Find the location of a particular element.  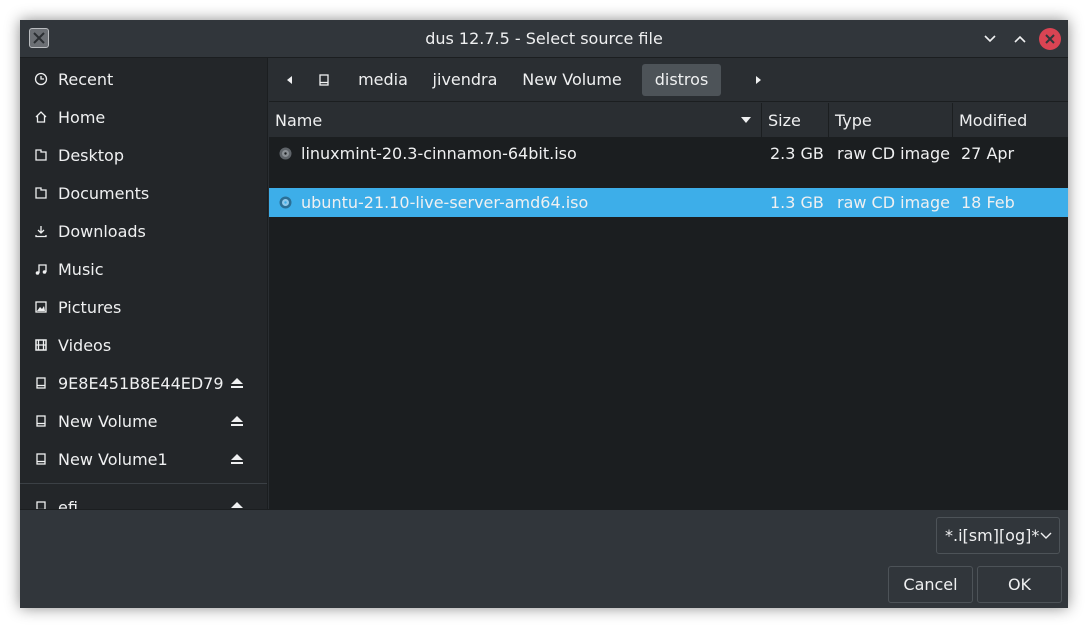

sidebar-item-label: Videos is located at coordinates (85, 345).